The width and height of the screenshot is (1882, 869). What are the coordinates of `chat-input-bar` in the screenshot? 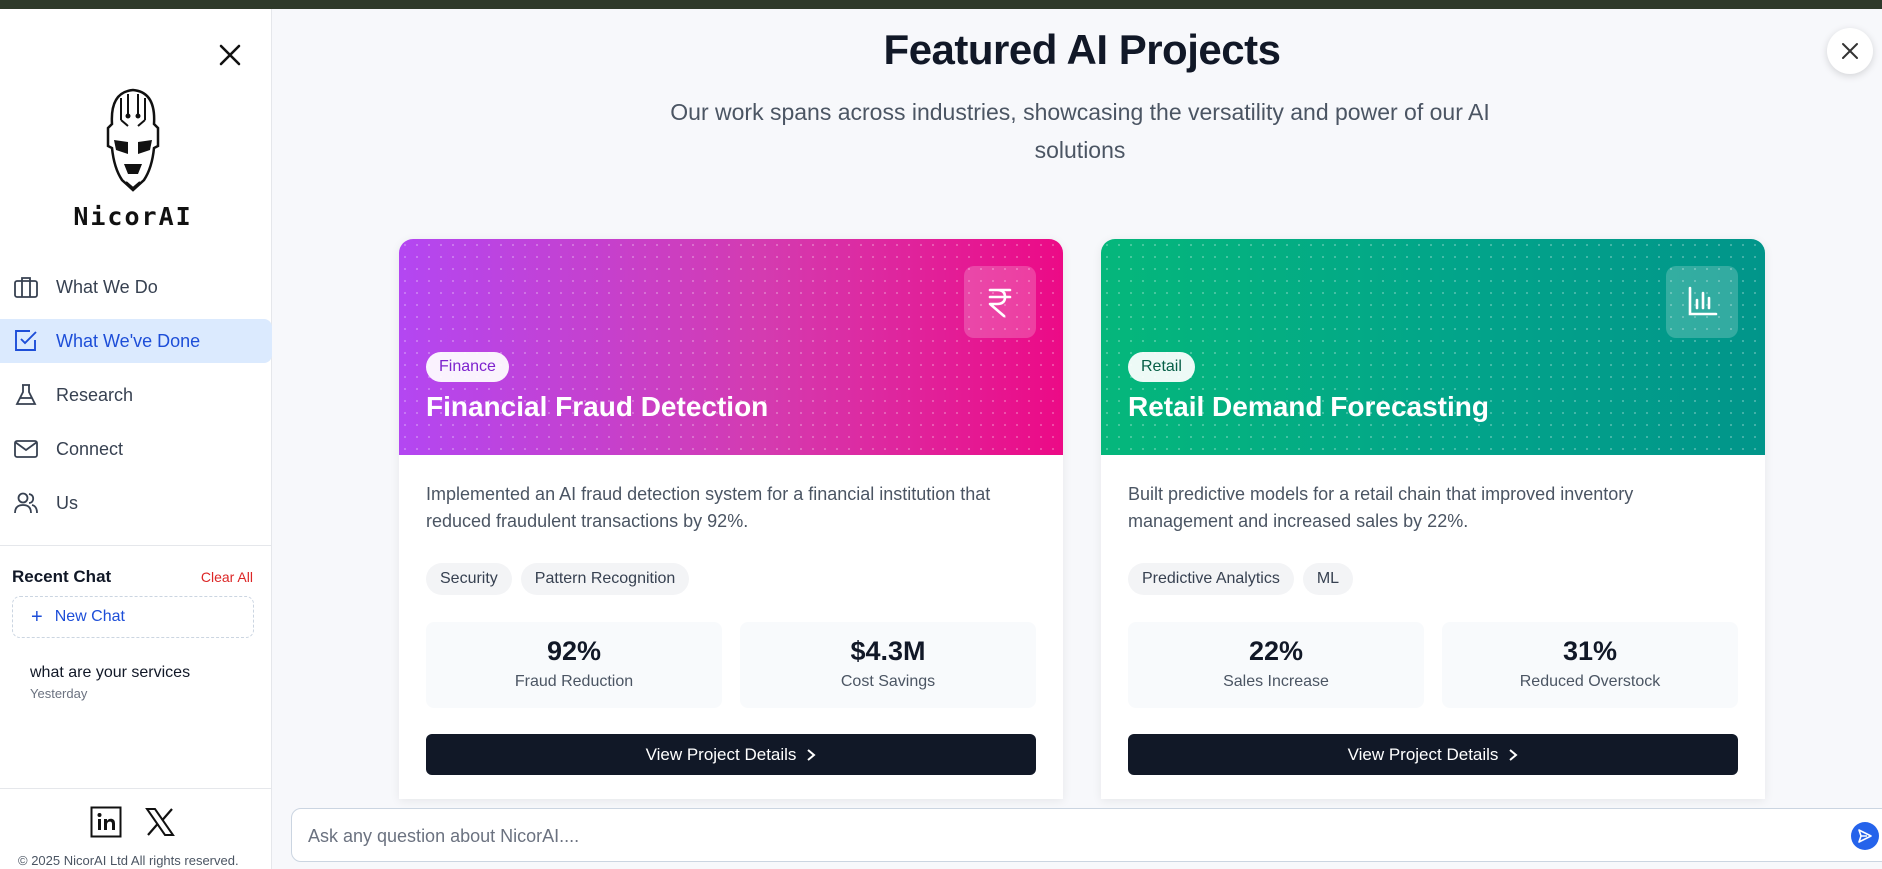 It's located at (1086, 835).